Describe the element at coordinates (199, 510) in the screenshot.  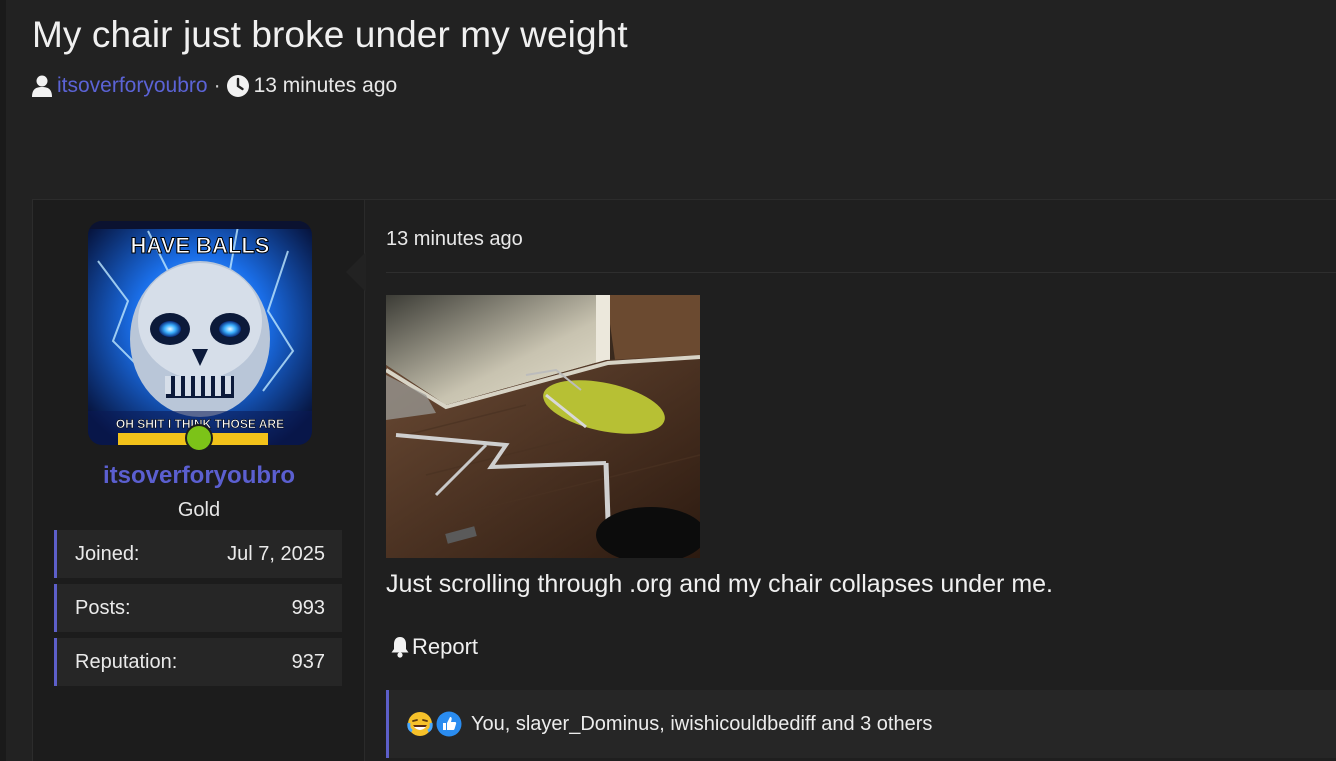
I see `user-rank: Gold` at that location.